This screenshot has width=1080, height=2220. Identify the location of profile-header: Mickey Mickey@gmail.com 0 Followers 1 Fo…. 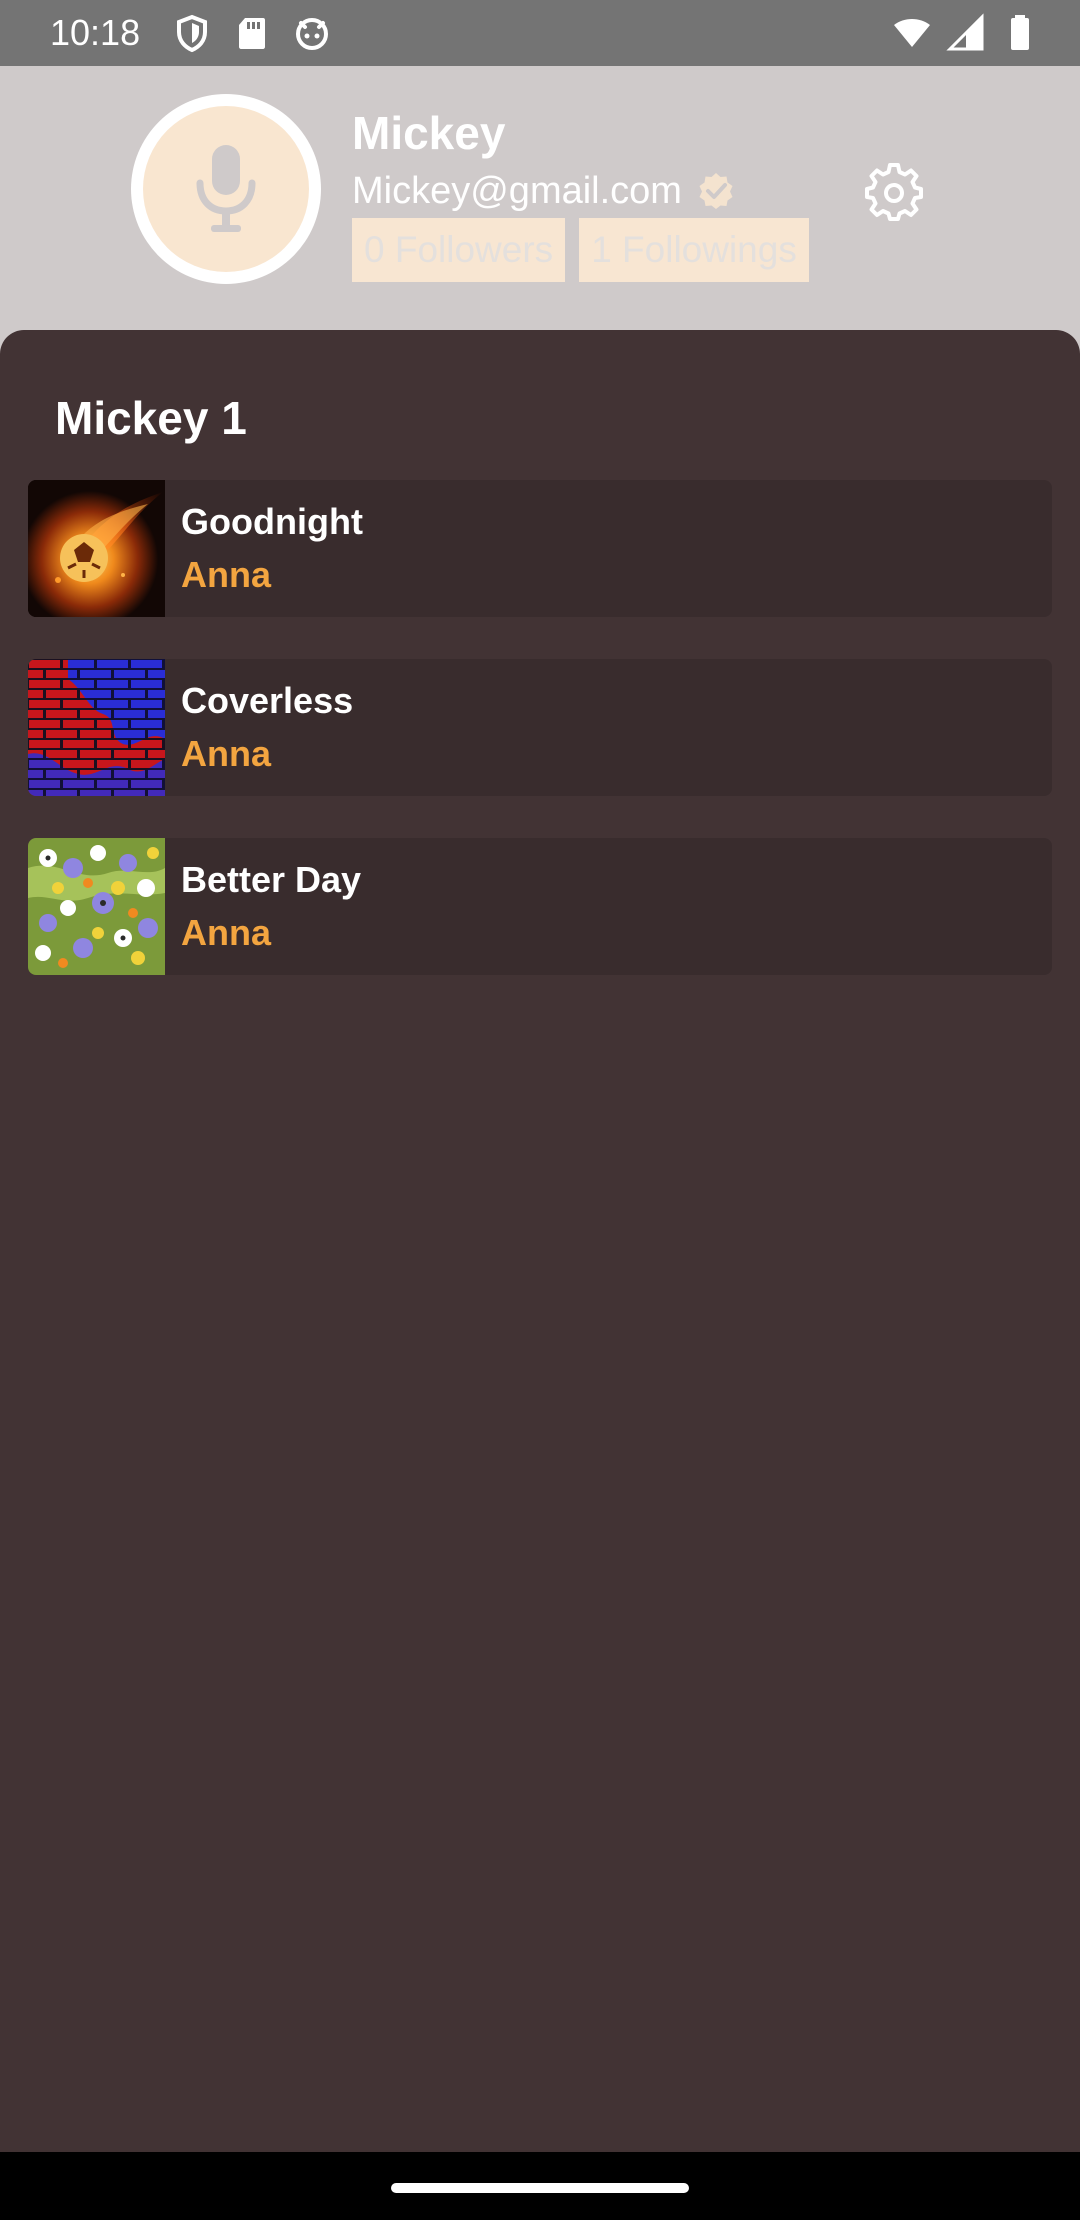
(540, 198).